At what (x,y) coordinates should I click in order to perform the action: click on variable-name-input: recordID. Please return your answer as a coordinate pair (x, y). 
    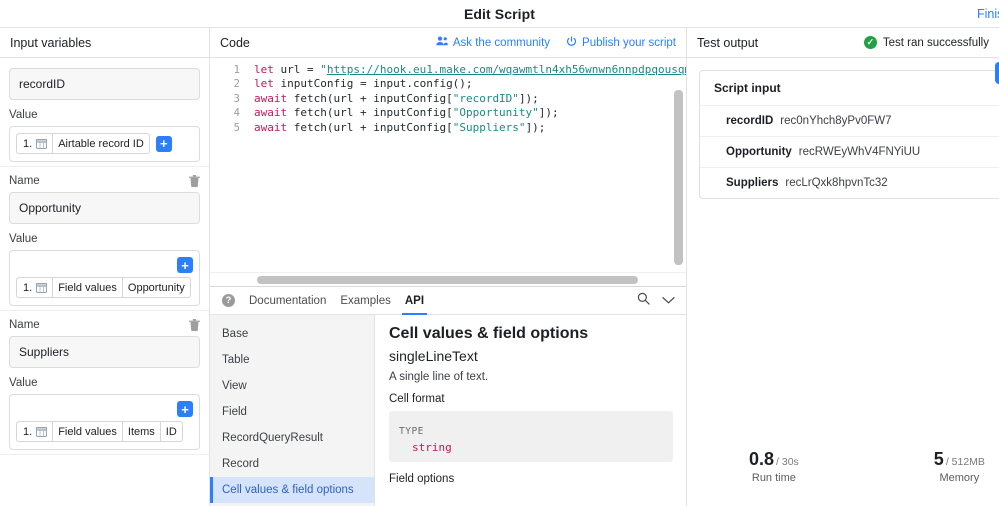
    Looking at the image, I should click on (104, 84).